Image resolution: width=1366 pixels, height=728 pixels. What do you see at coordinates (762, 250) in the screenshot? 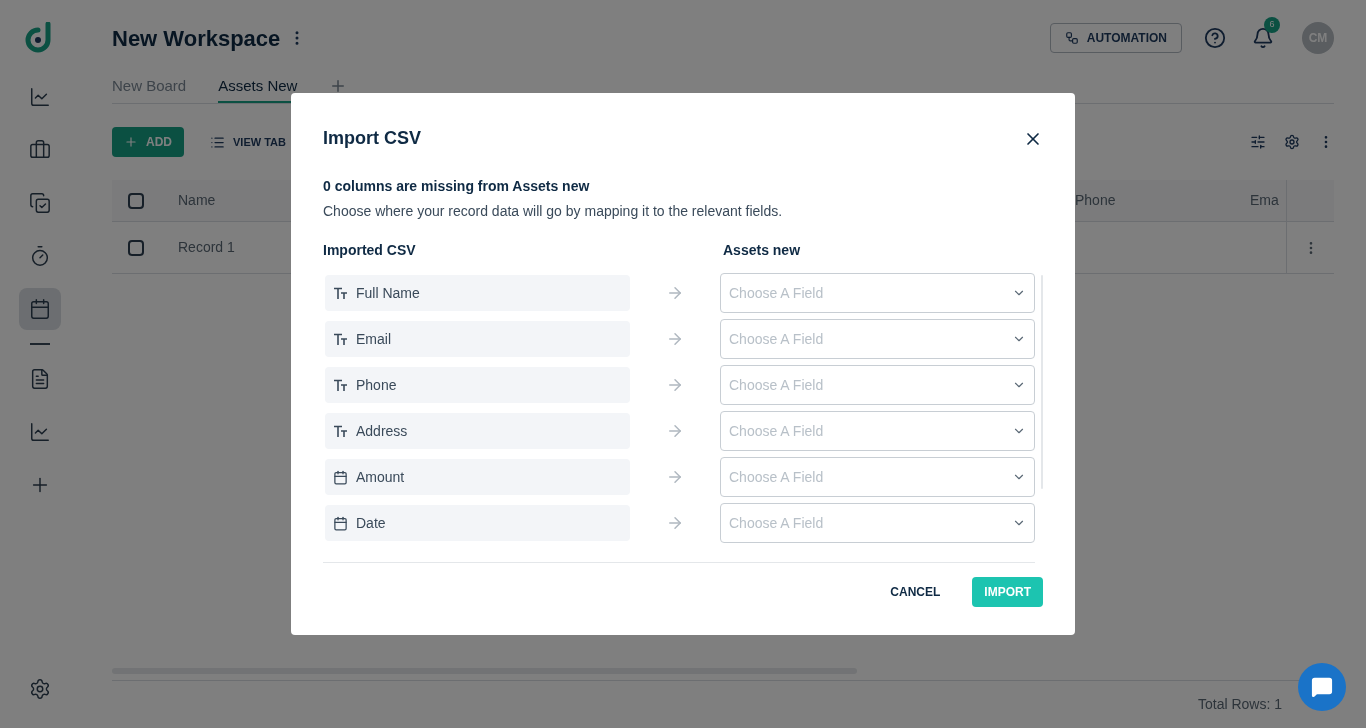
I see `column-heading: Assets new` at bounding box center [762, 250].